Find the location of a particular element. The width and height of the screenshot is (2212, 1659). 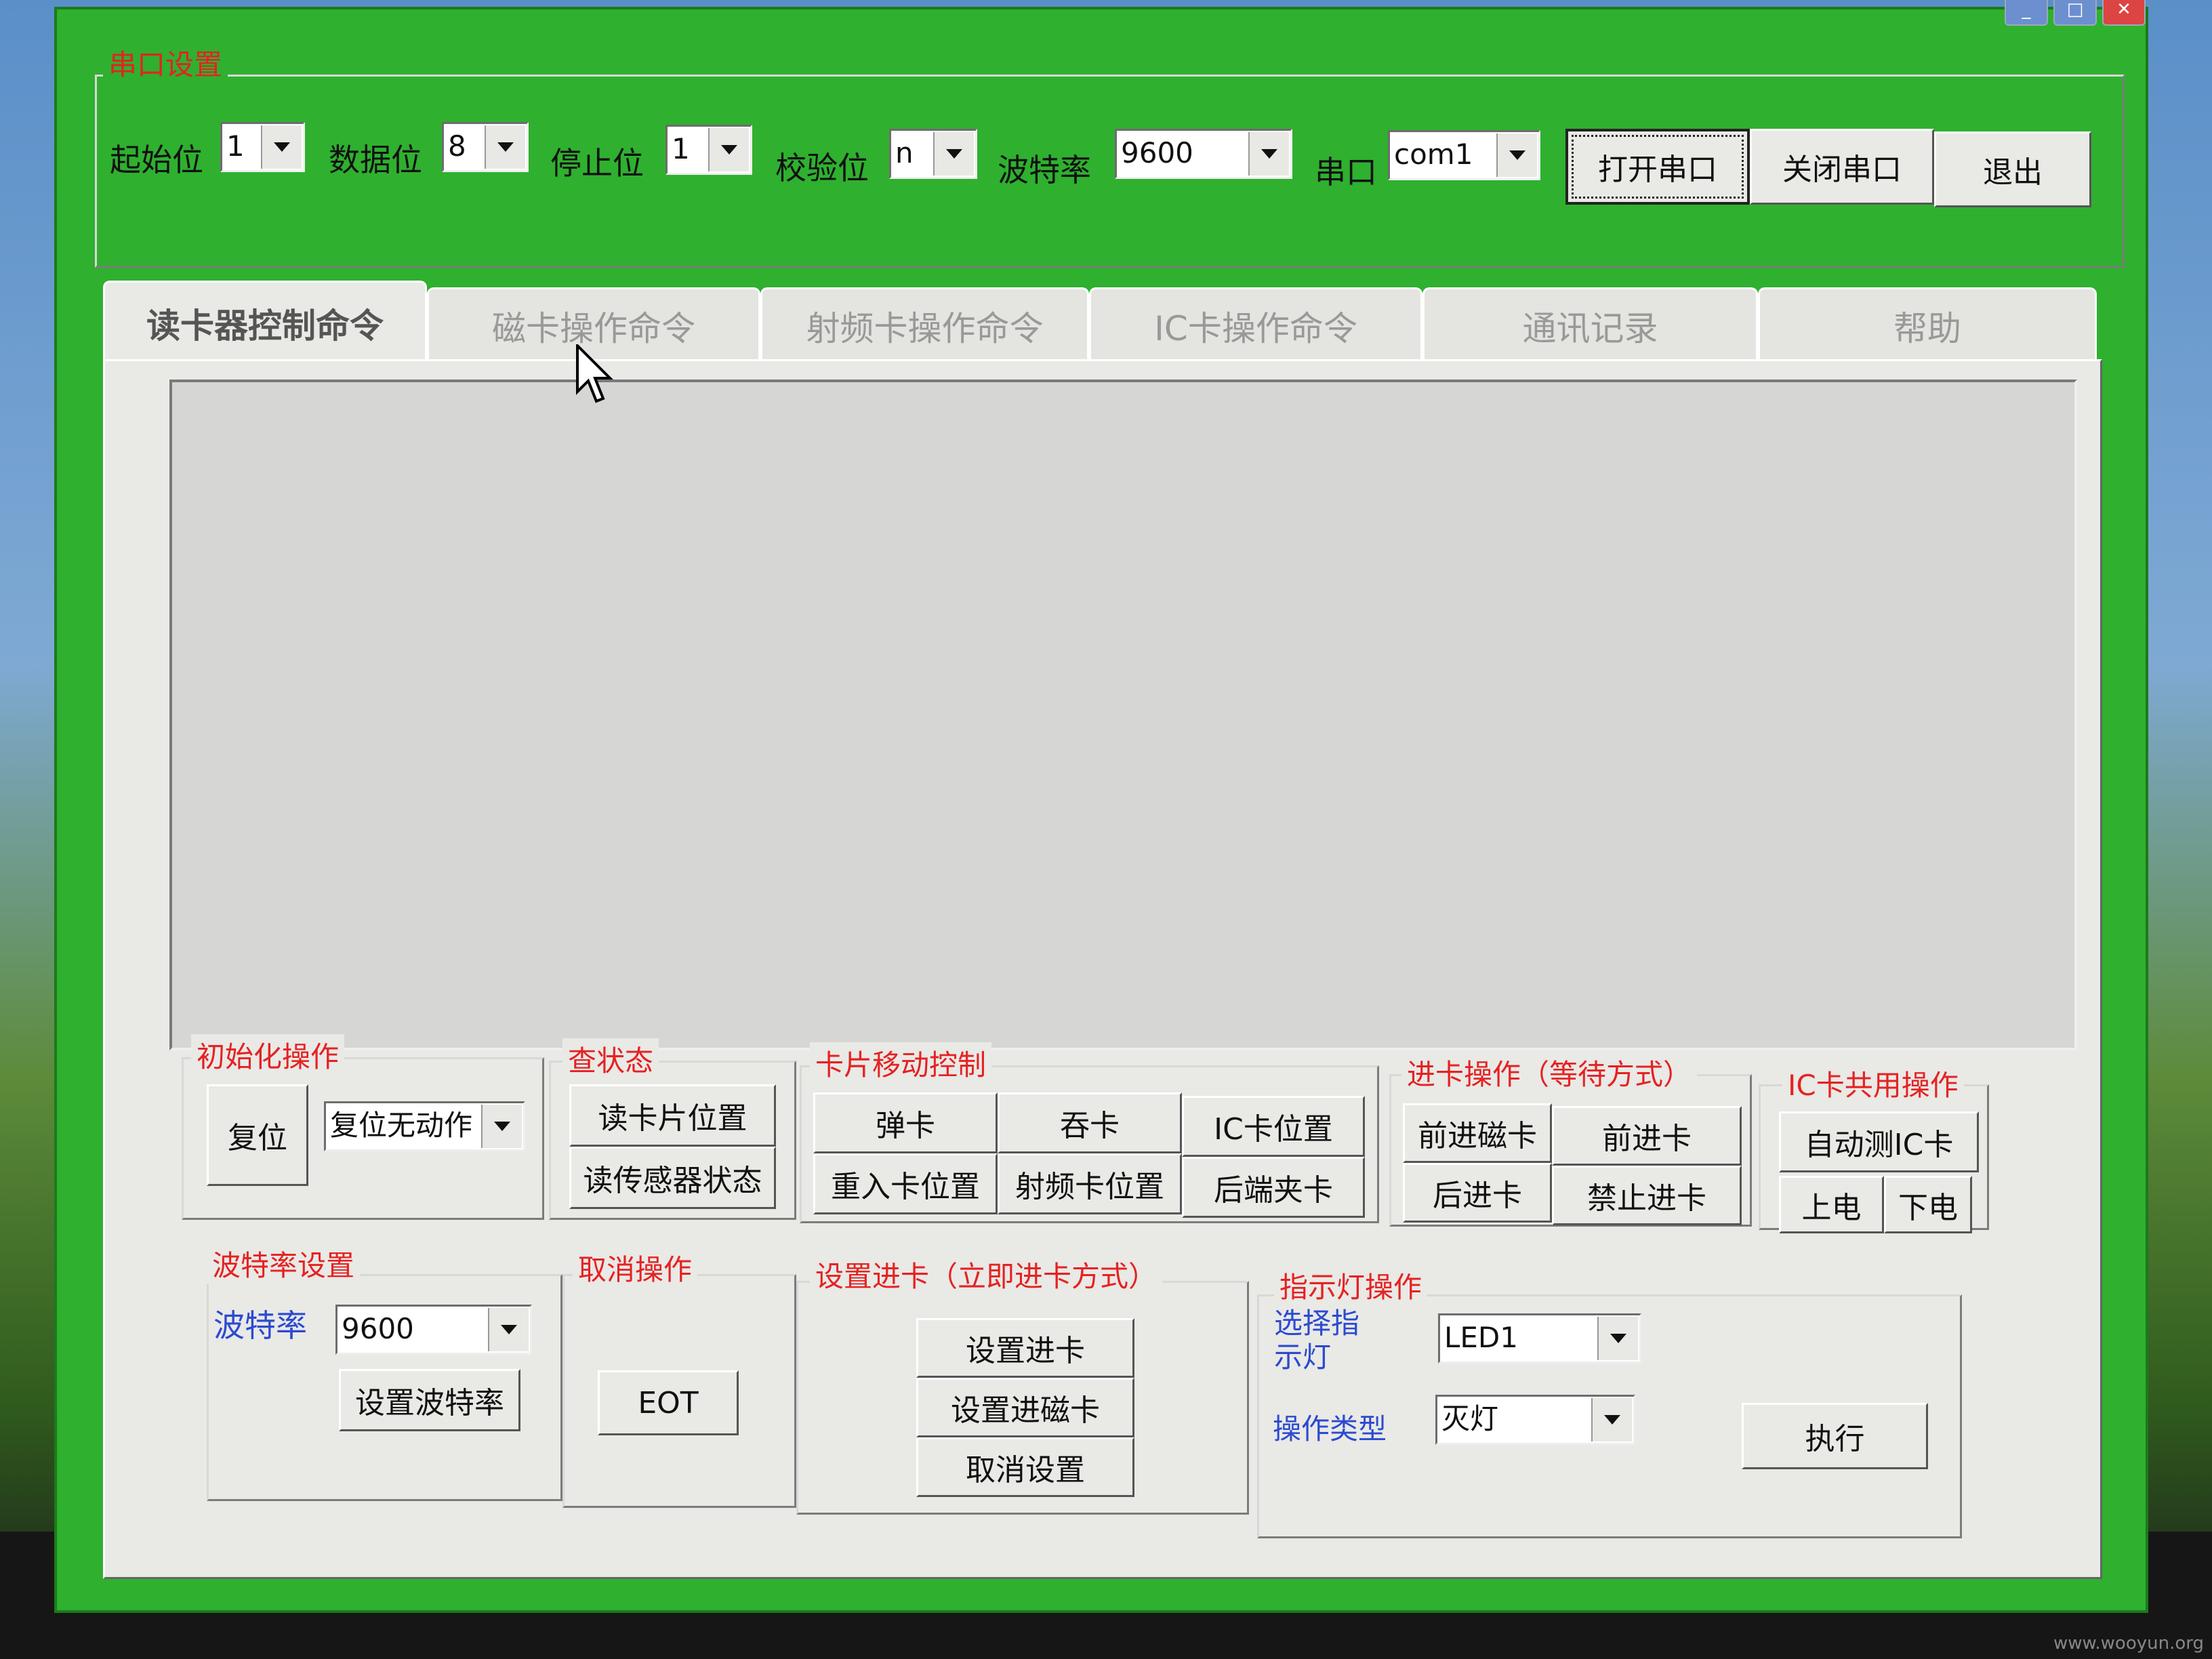

start-bit-label: 起始位 is located at coordinates (156, 160).